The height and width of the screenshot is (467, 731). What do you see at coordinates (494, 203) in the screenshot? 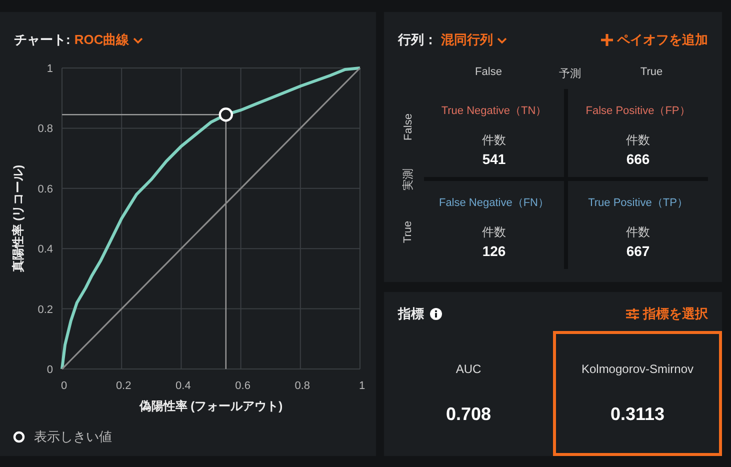
I see `cell-title: False Negative（FN）` at bounding box center [494, 203].